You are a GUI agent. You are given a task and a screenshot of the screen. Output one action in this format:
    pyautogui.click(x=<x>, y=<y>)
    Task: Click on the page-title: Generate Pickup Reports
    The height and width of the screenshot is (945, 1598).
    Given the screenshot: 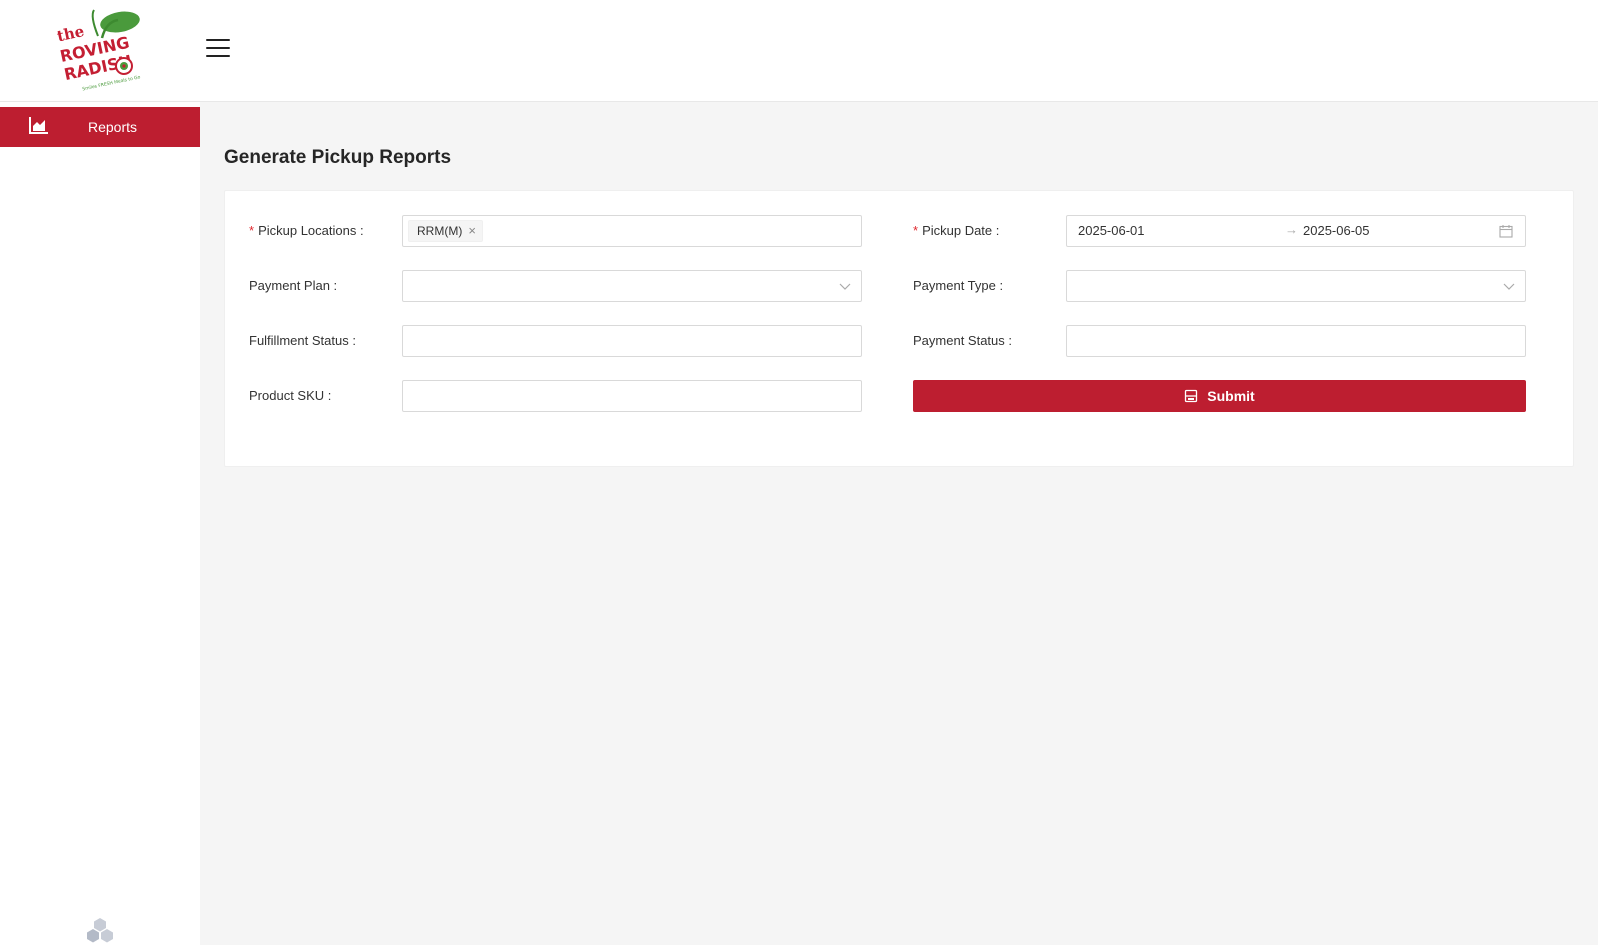 What is the action you would take?
    pyautogui.click(x=338, y=157)
    